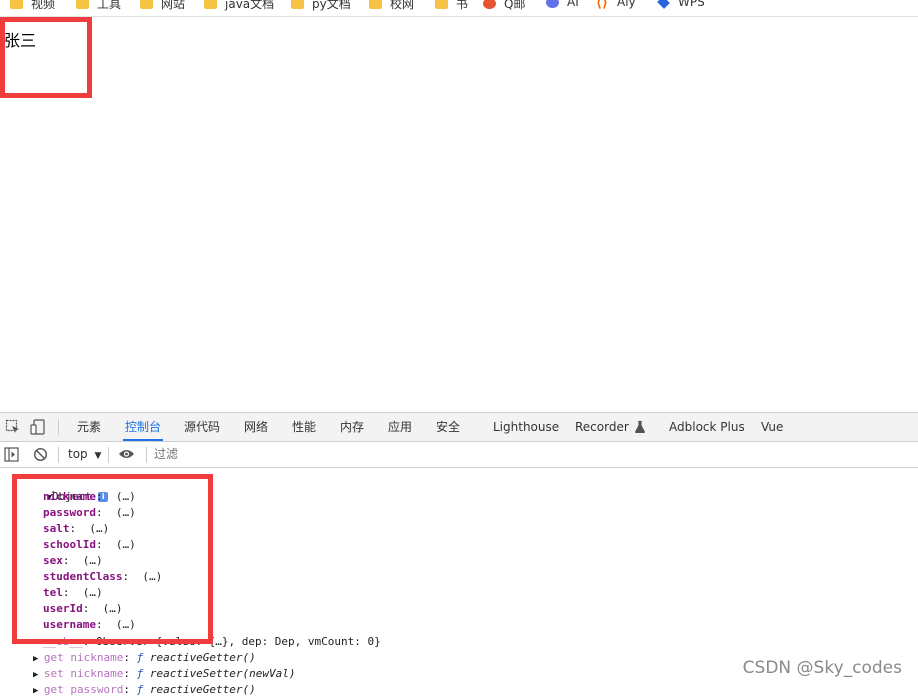 The width and height of the screenshot is (918, 699). What do you see at coordinates (562, 4) in the screenshot?
I see `bookmark-8: AI` at bounding box center [562, 4].